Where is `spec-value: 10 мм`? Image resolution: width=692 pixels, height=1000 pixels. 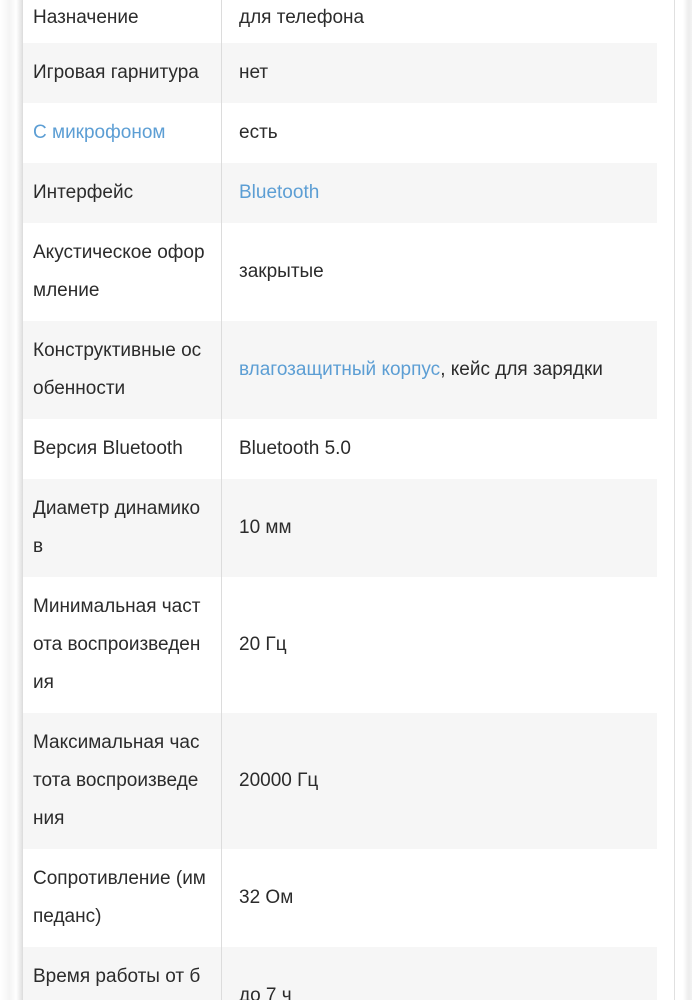 spec-value: 10 мм is located at coordinates (448, 528).